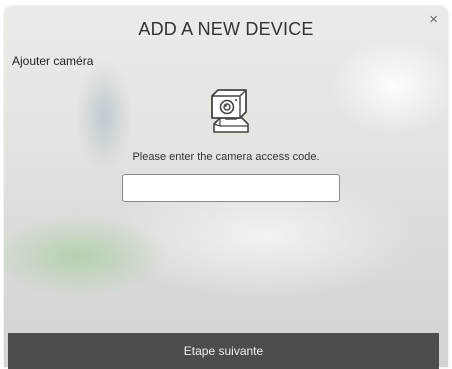 The width and height of the screenshot is (452, 369). I want to click on dialog-title: ADD A NEW DEVICE, so click(226, 29).